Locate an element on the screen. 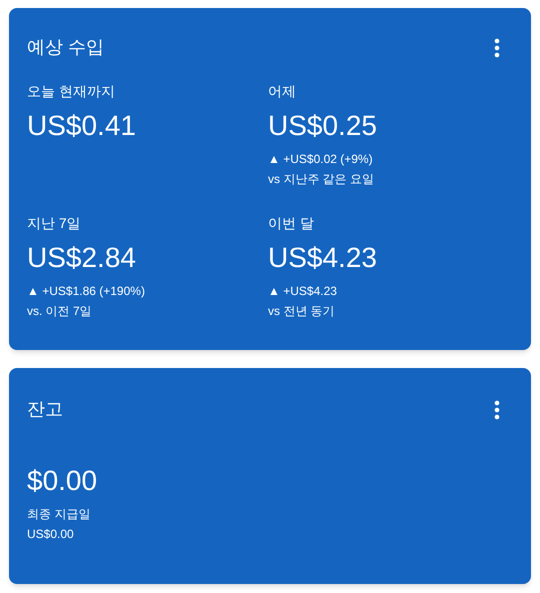 Image resolution: width=540 pixels, height=593 pixels. metric-change: ▲ +US$0.02 (+9%) is located at coordinates (321, 159).